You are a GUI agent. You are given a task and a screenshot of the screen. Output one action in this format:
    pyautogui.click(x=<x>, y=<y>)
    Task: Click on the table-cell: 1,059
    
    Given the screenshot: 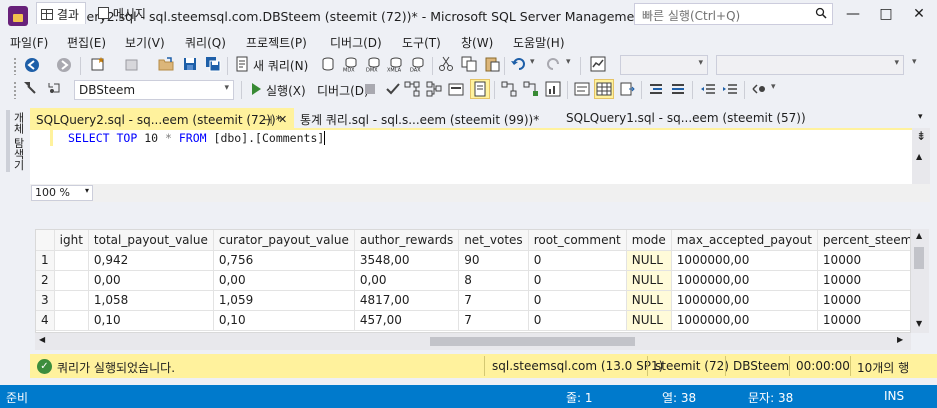 What is the action you would take?
    pyautogui.click(x=284, y=300)
    